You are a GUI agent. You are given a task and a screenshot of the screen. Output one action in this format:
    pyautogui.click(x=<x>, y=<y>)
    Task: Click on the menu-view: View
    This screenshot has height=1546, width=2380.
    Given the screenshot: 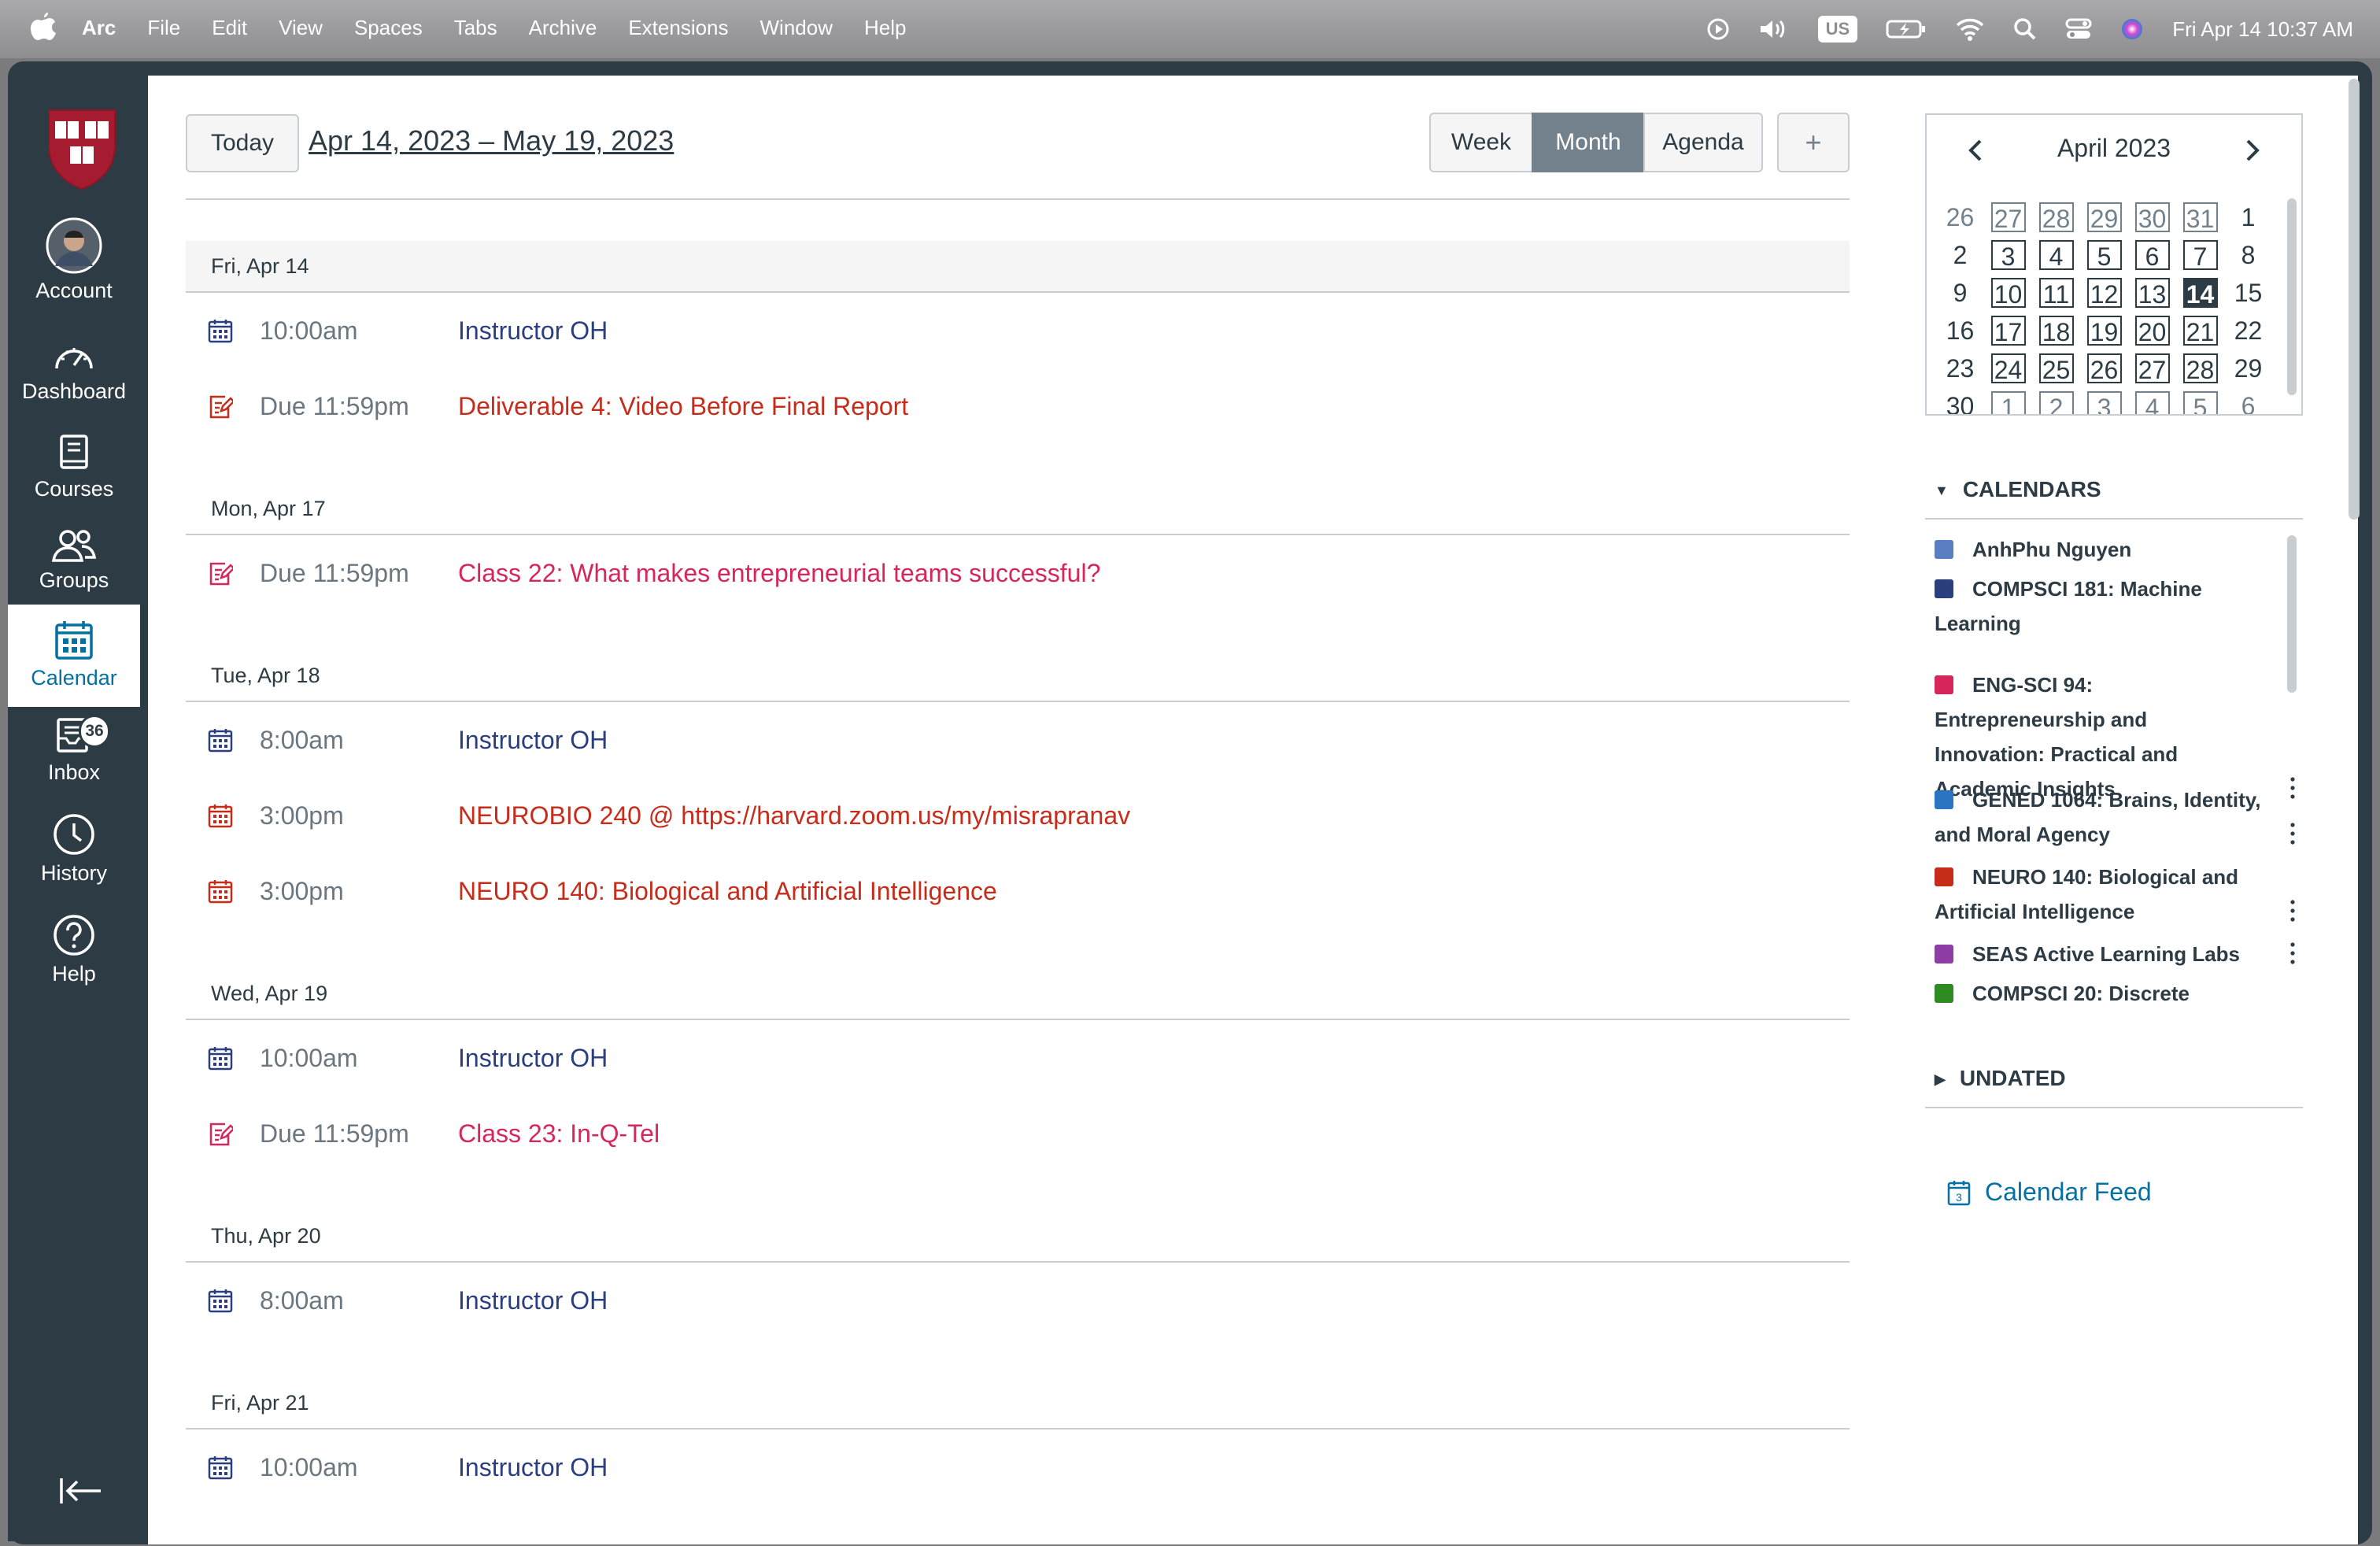 What is the action you would take?
    pyautogui.click(x=301, y=28)
    